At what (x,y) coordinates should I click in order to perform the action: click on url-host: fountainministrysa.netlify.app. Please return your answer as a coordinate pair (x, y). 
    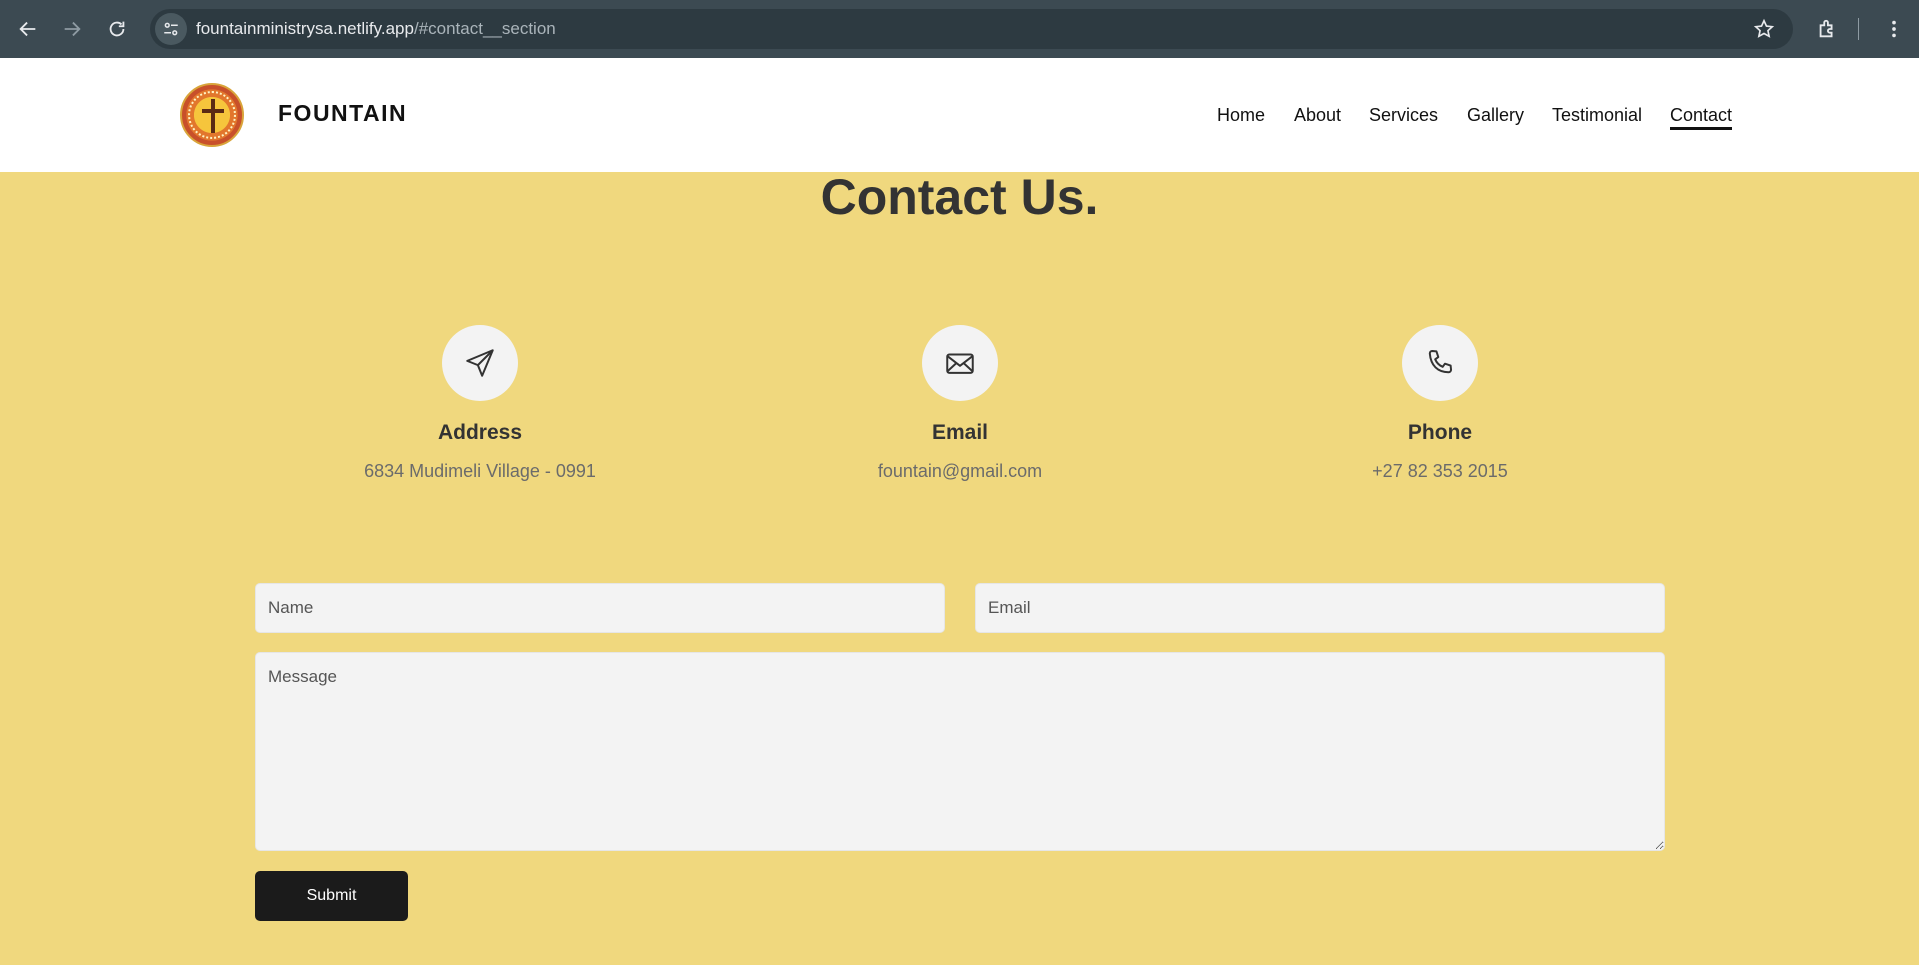
    Looking at the image, I should click on (305, 28).